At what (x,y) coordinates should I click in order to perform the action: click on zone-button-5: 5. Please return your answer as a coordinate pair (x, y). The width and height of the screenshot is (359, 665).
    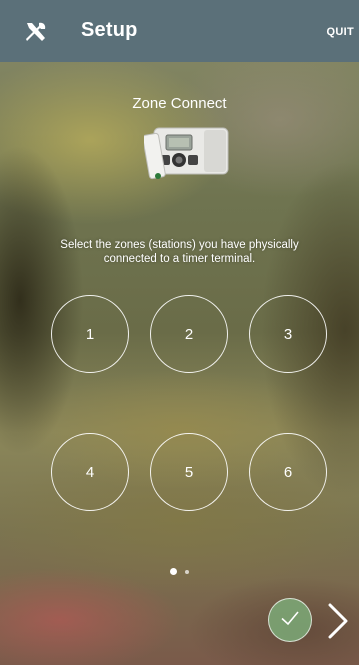
    Looking at the image, I should click on (189, 472).